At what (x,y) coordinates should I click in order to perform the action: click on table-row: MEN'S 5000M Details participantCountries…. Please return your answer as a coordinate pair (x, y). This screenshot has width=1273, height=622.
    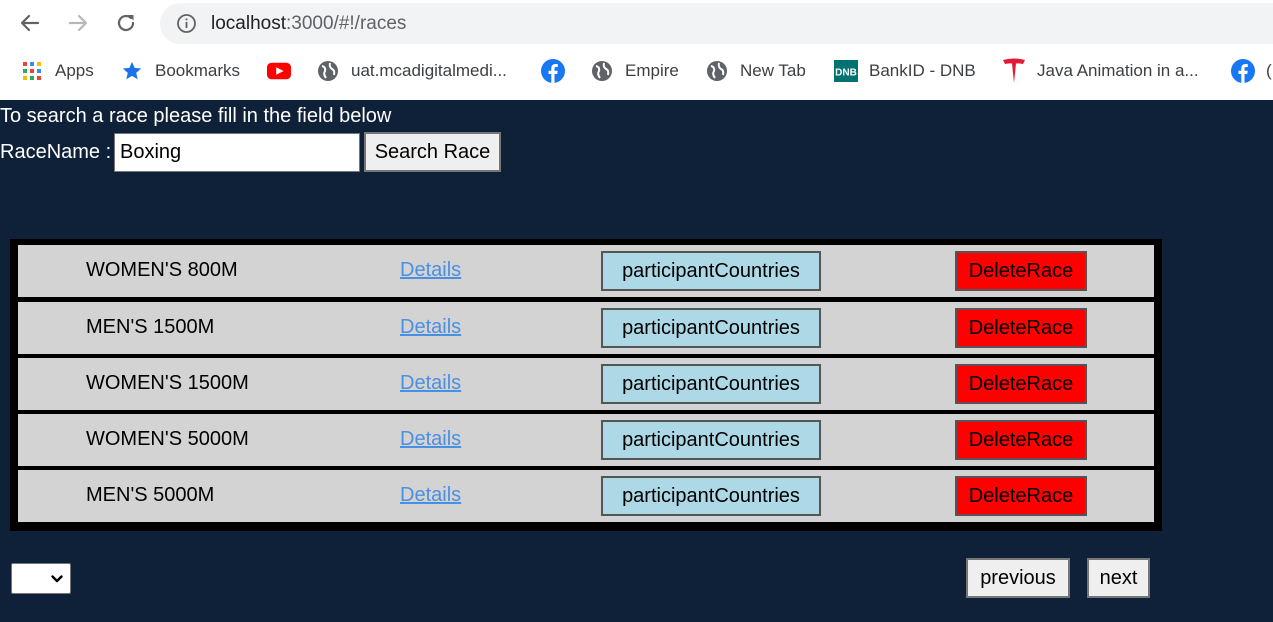
    Looking at the image, I should click on (586, 496).